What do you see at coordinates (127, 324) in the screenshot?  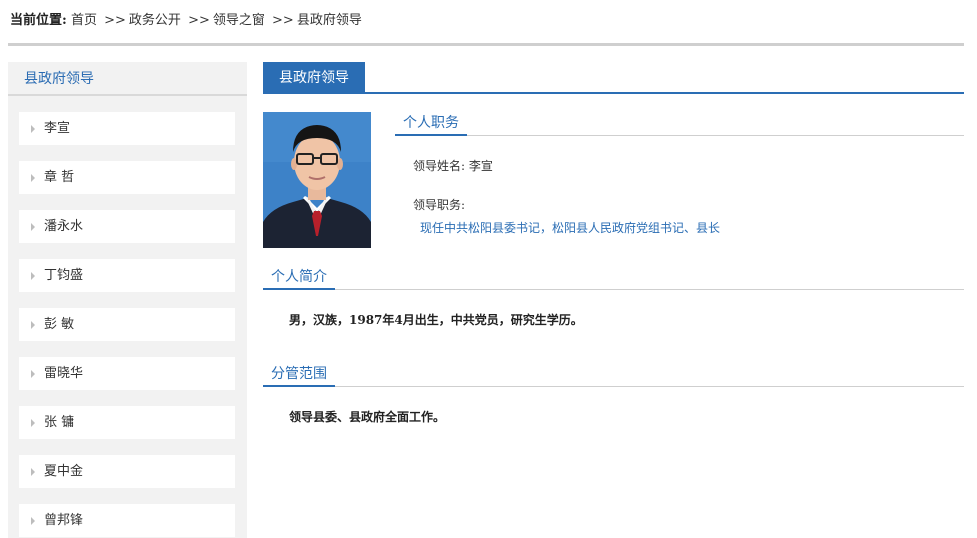 I see `sidebar-item-peng-min: 彭 敏` at bounding box center [127, 324].